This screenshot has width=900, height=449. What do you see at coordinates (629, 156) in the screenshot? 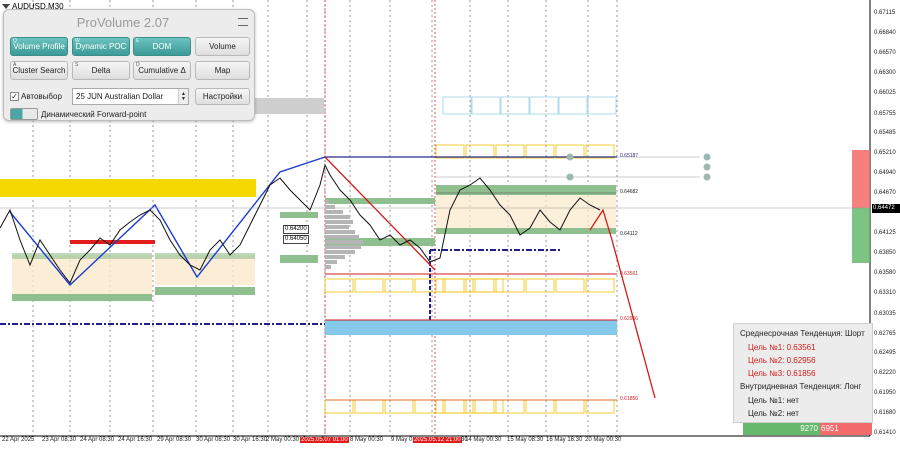
I see `level-label: 0.65187` at bounding box center [629, 156].